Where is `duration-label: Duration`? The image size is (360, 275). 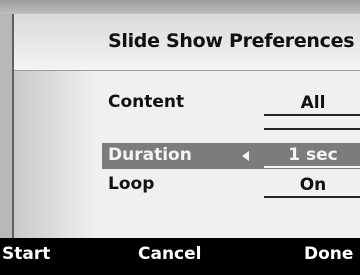 duration-label: Duration is located at coordinates (150, 155).